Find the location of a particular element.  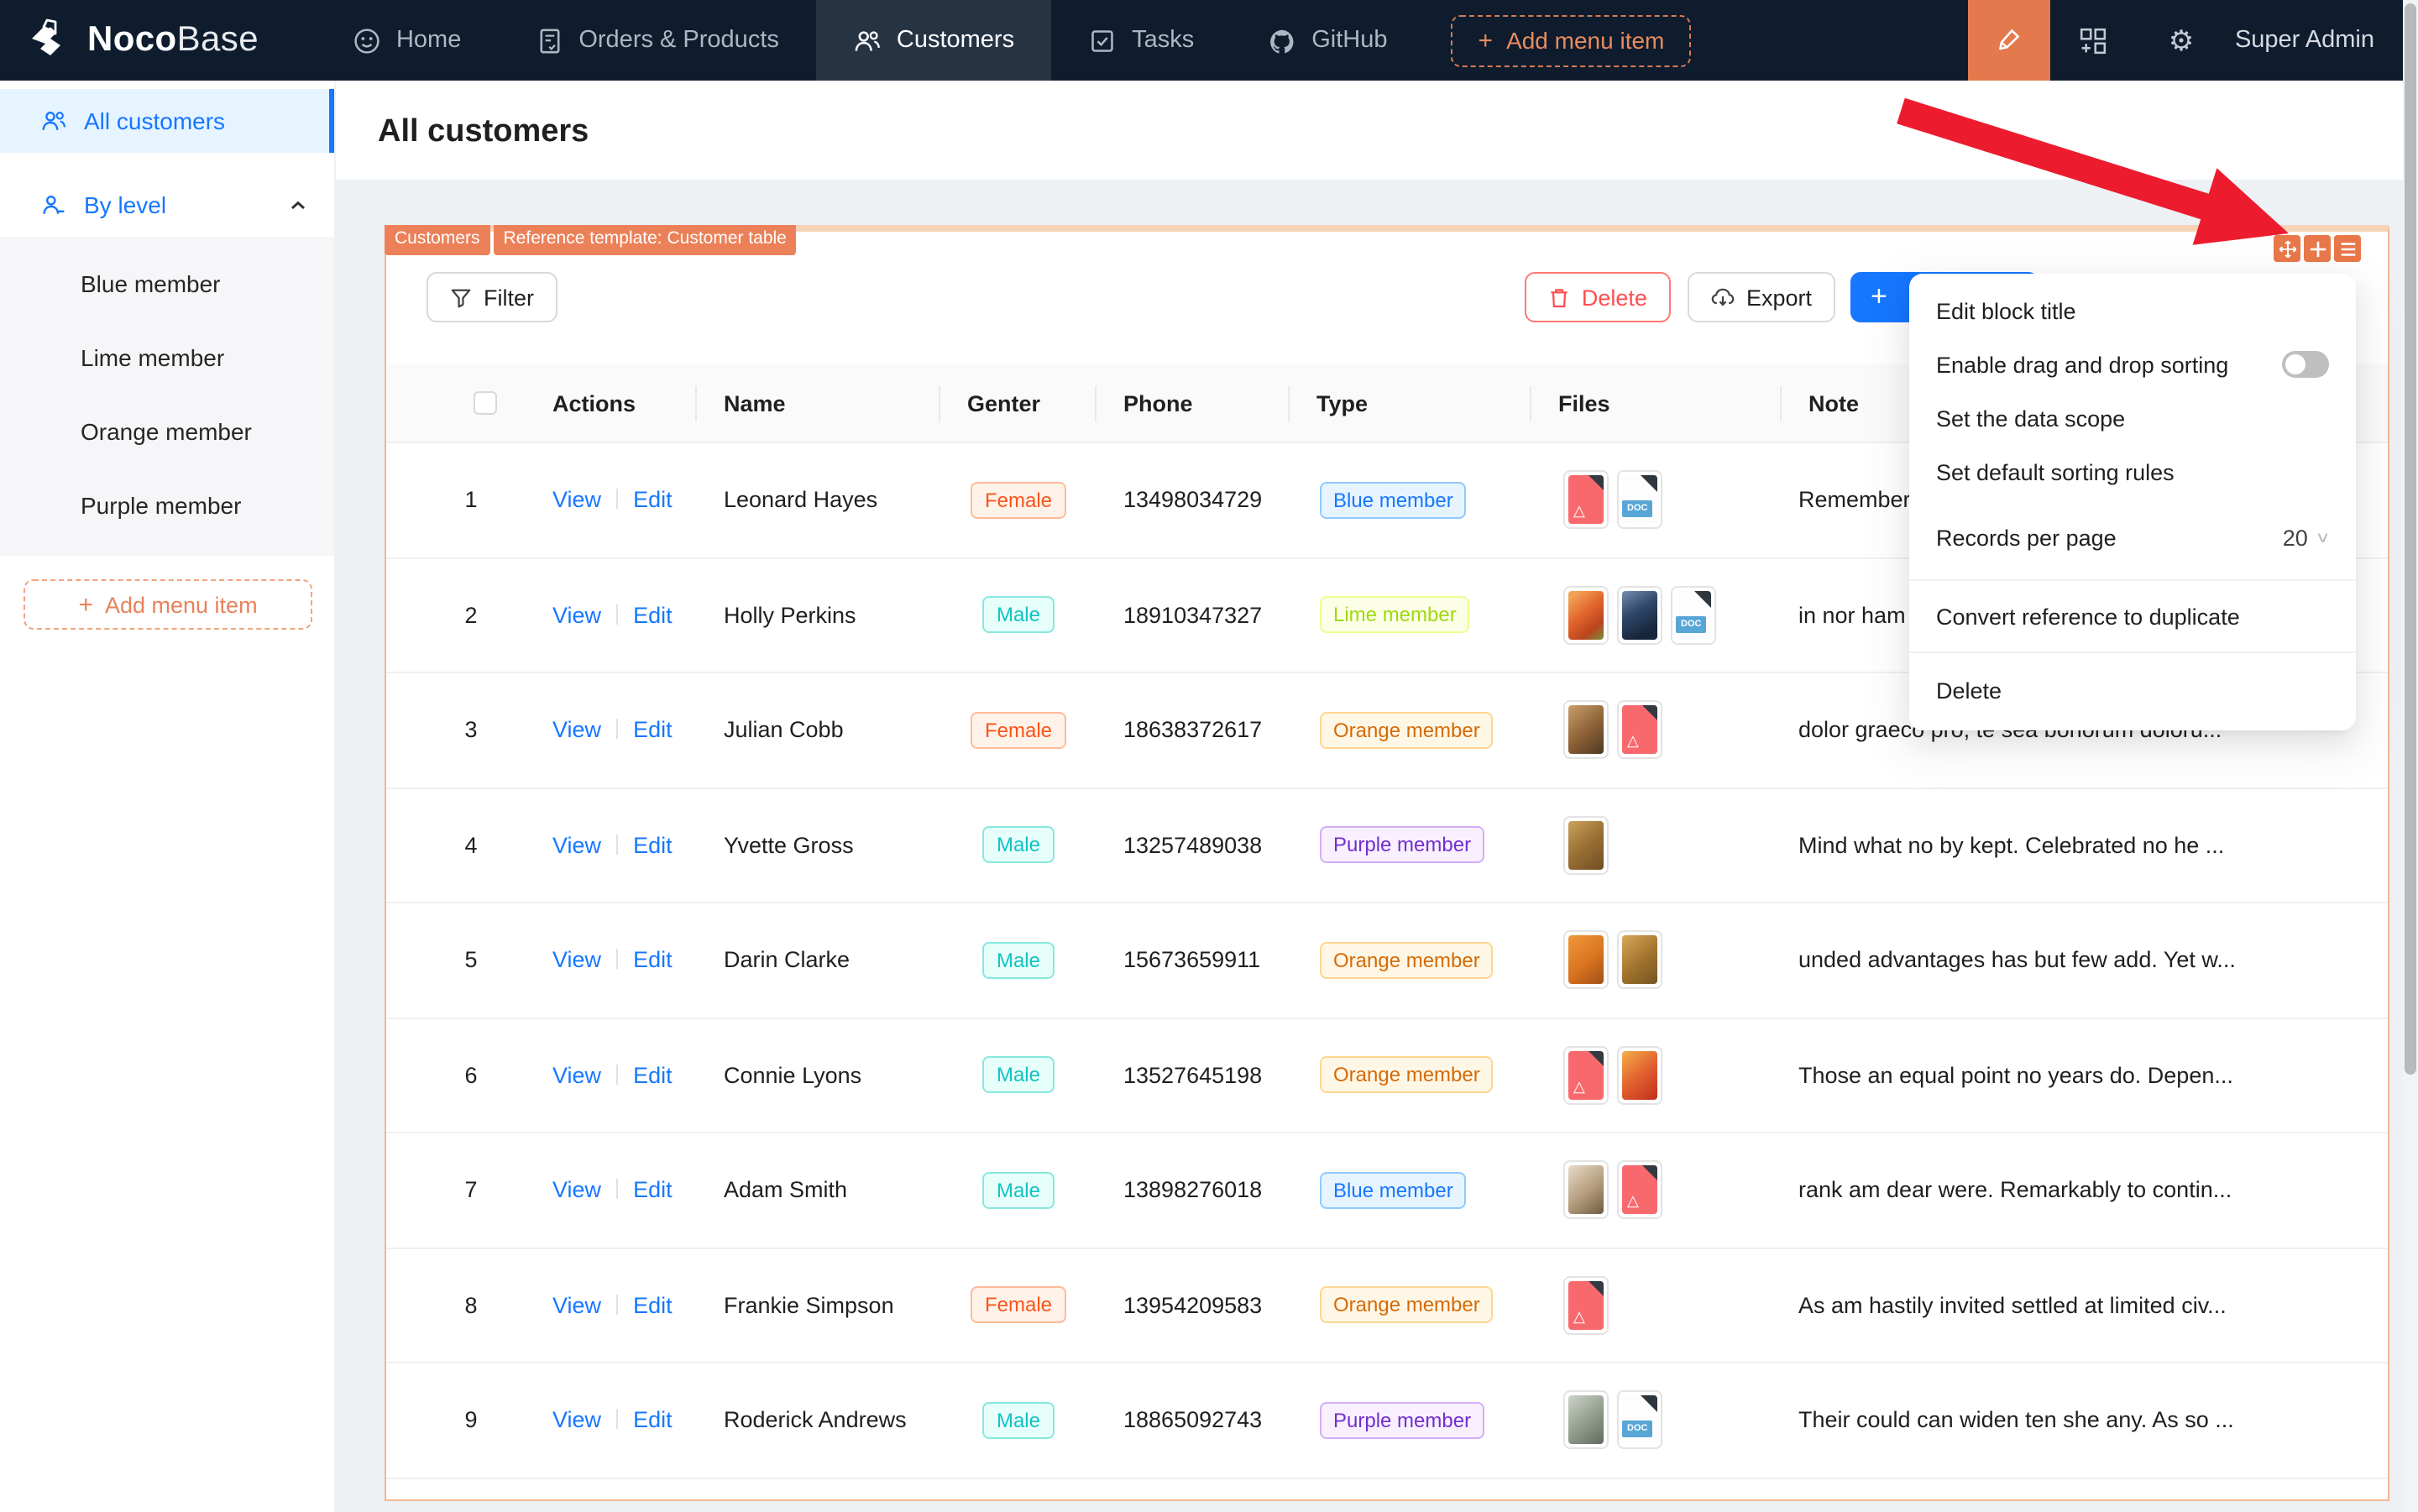

page-scrollbar is located at coordinates (2410, 756).